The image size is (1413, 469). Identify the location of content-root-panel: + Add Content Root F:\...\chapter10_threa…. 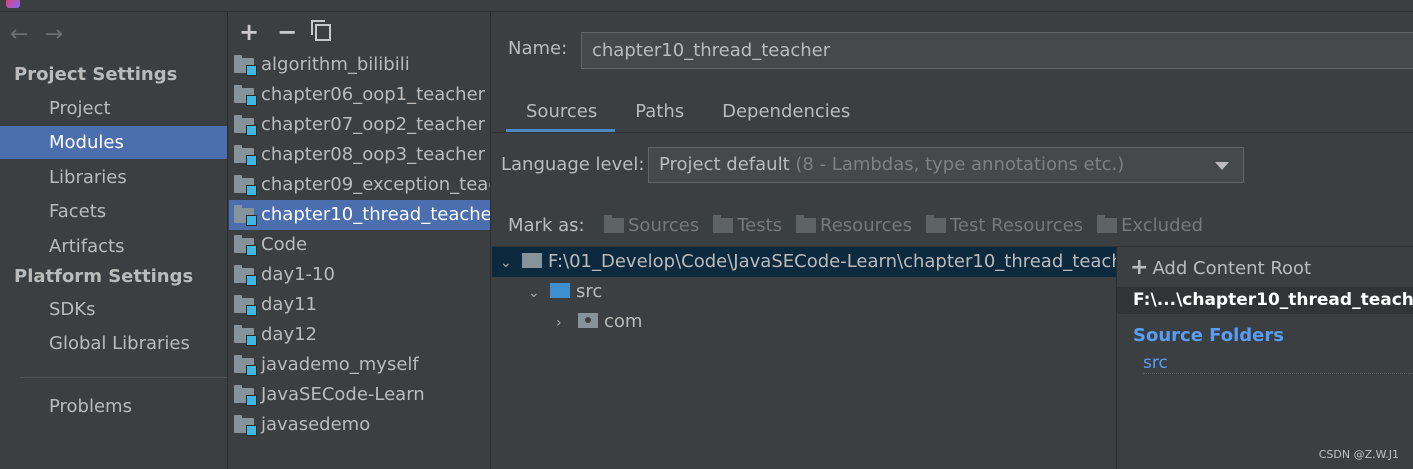
(1264, 357).